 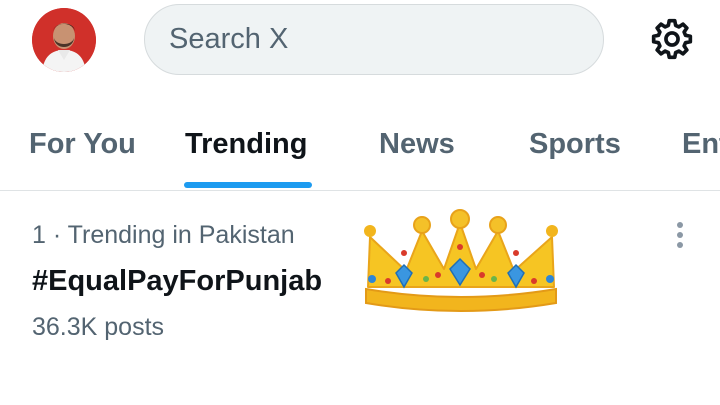 I want to click on more-vertical-icon, so click(x=680, y=235).